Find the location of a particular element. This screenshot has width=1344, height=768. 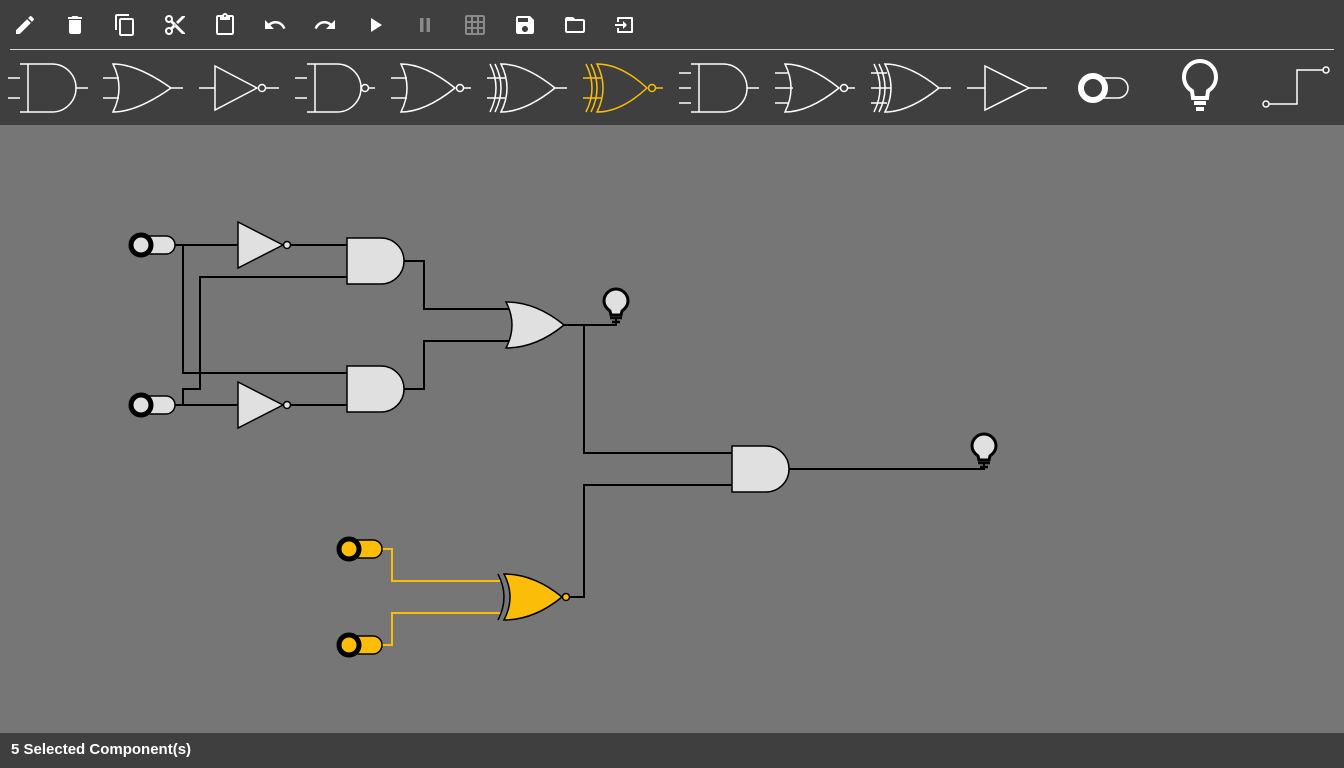

copy-button is located at coordinates (125, 25).